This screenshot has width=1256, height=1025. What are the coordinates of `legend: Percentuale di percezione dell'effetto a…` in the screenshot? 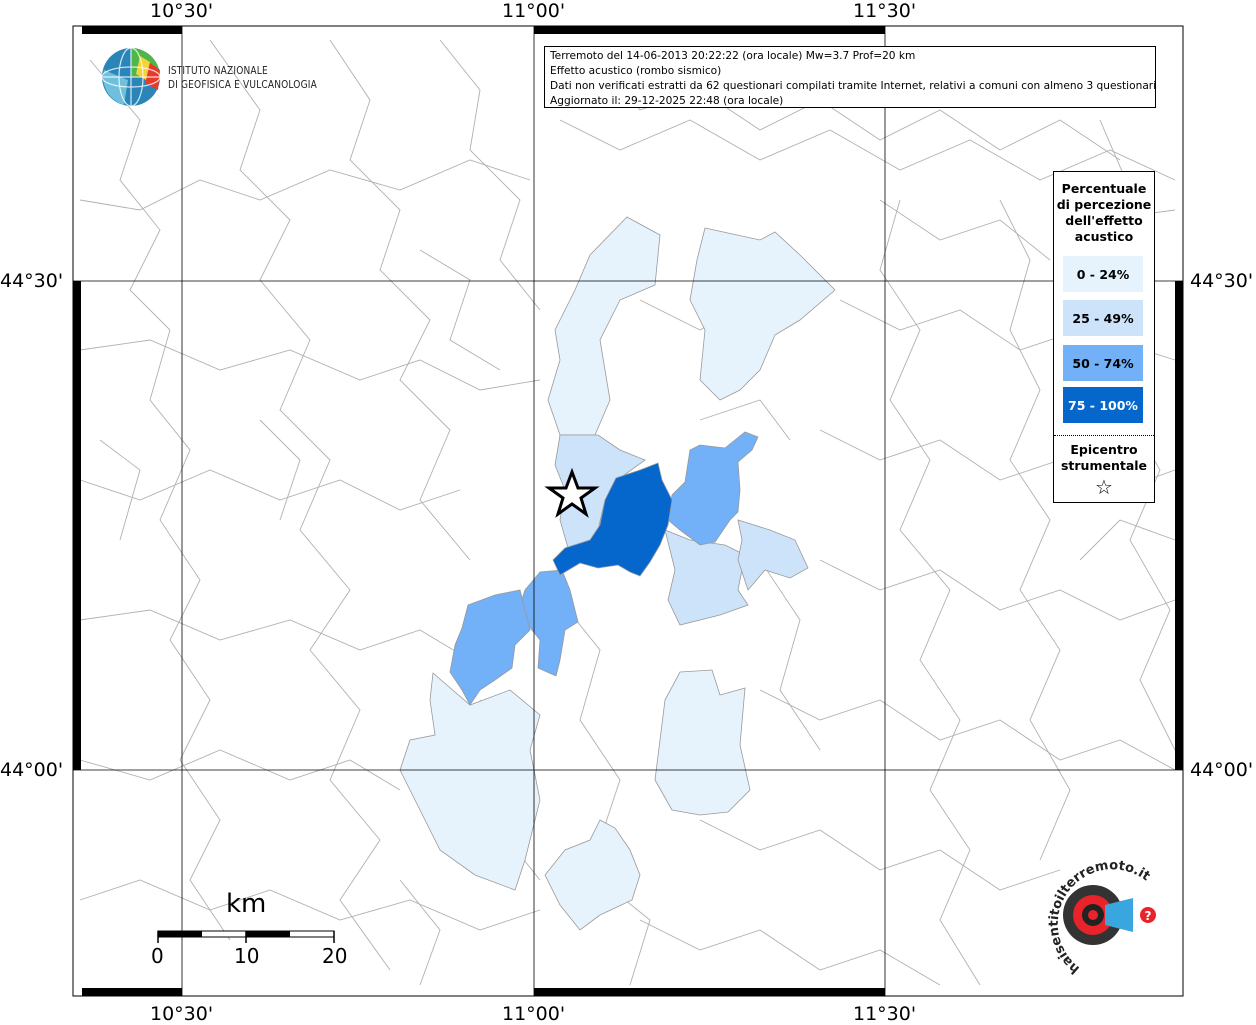 It's located at (1104, 337).